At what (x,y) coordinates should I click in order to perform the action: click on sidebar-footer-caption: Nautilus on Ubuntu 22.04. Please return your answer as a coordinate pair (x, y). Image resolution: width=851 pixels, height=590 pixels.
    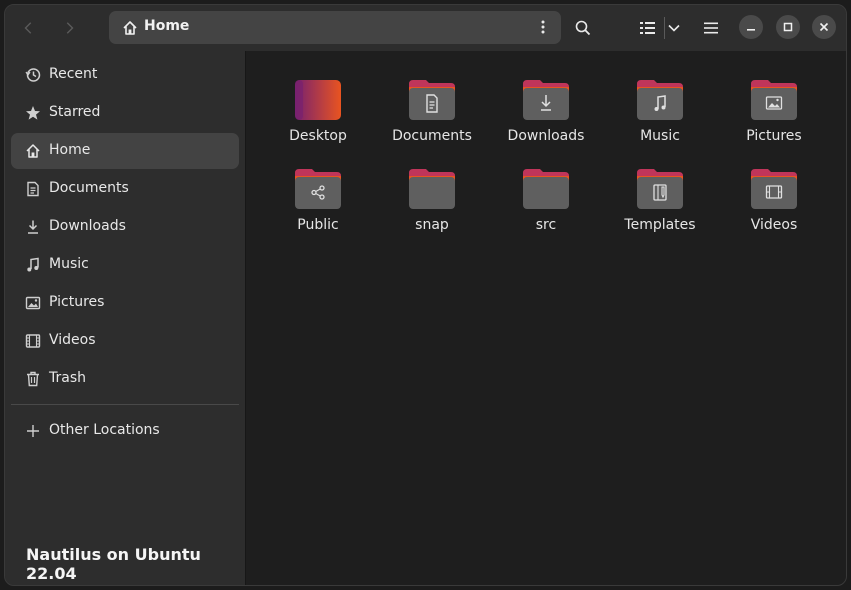
    Looking at the image, I should click on (113, 564).